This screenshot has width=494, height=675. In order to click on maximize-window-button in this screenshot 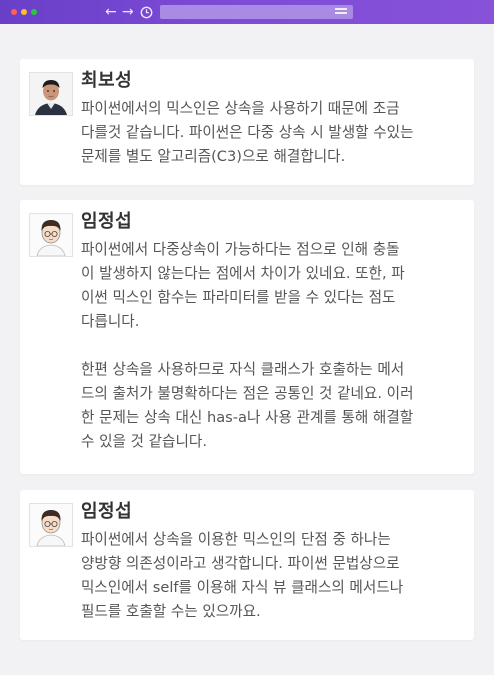, I will do `click(34, 12)`.